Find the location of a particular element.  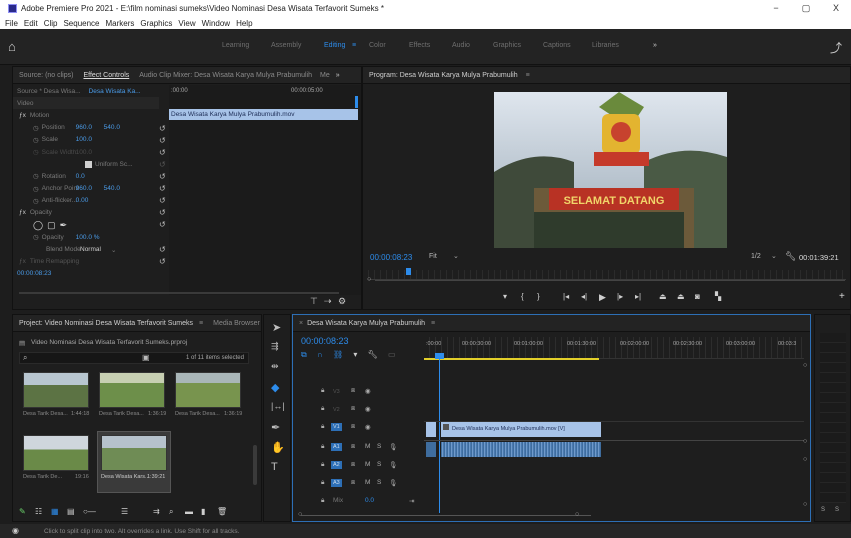

position-x-value: 960.0 is located at coordinates (90, 127).